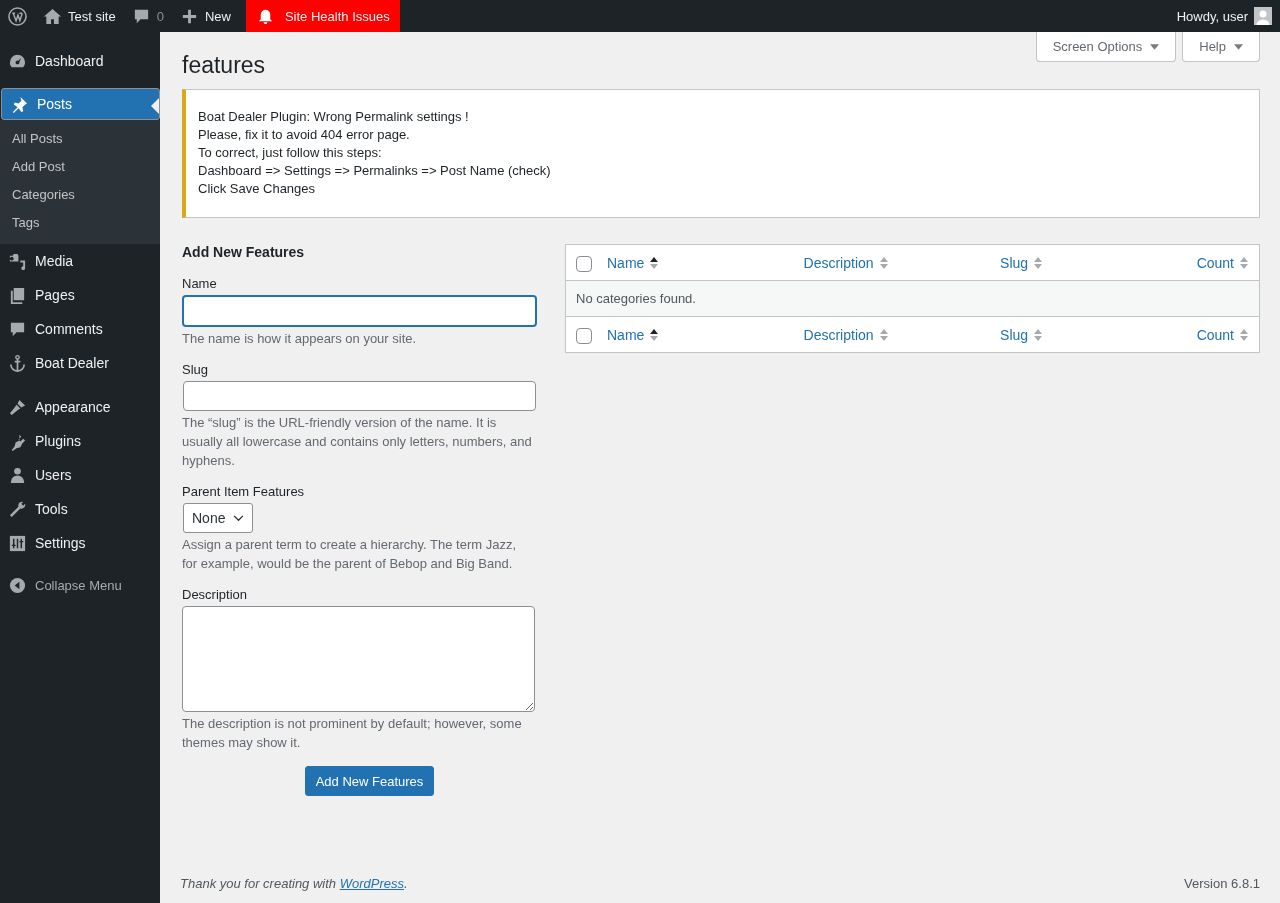 Image resolution: width=1280 pixels, height=903 pixels. Describe the element at coordinates (199, 283) in the screenshot. I see `field-label: Name` at that location.